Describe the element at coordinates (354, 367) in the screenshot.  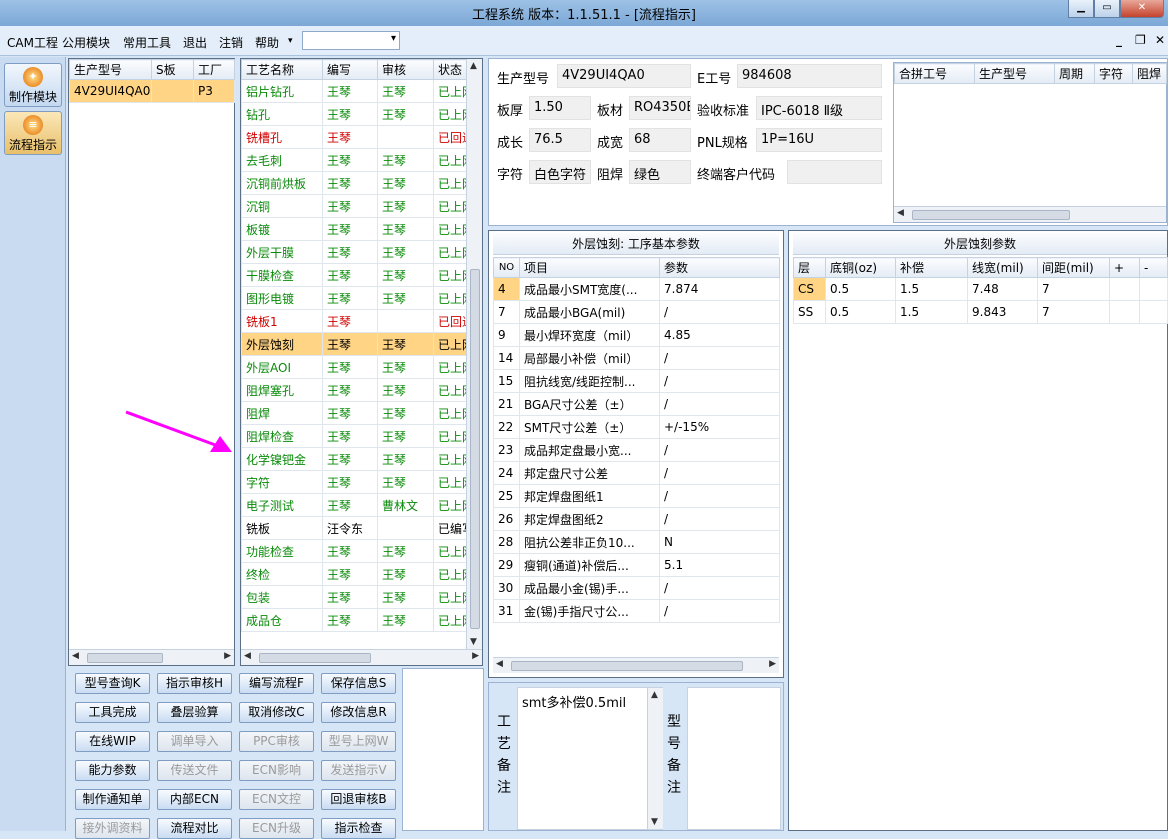
I see `process-row: 外层AOI王琴王琴已上网` at that location.